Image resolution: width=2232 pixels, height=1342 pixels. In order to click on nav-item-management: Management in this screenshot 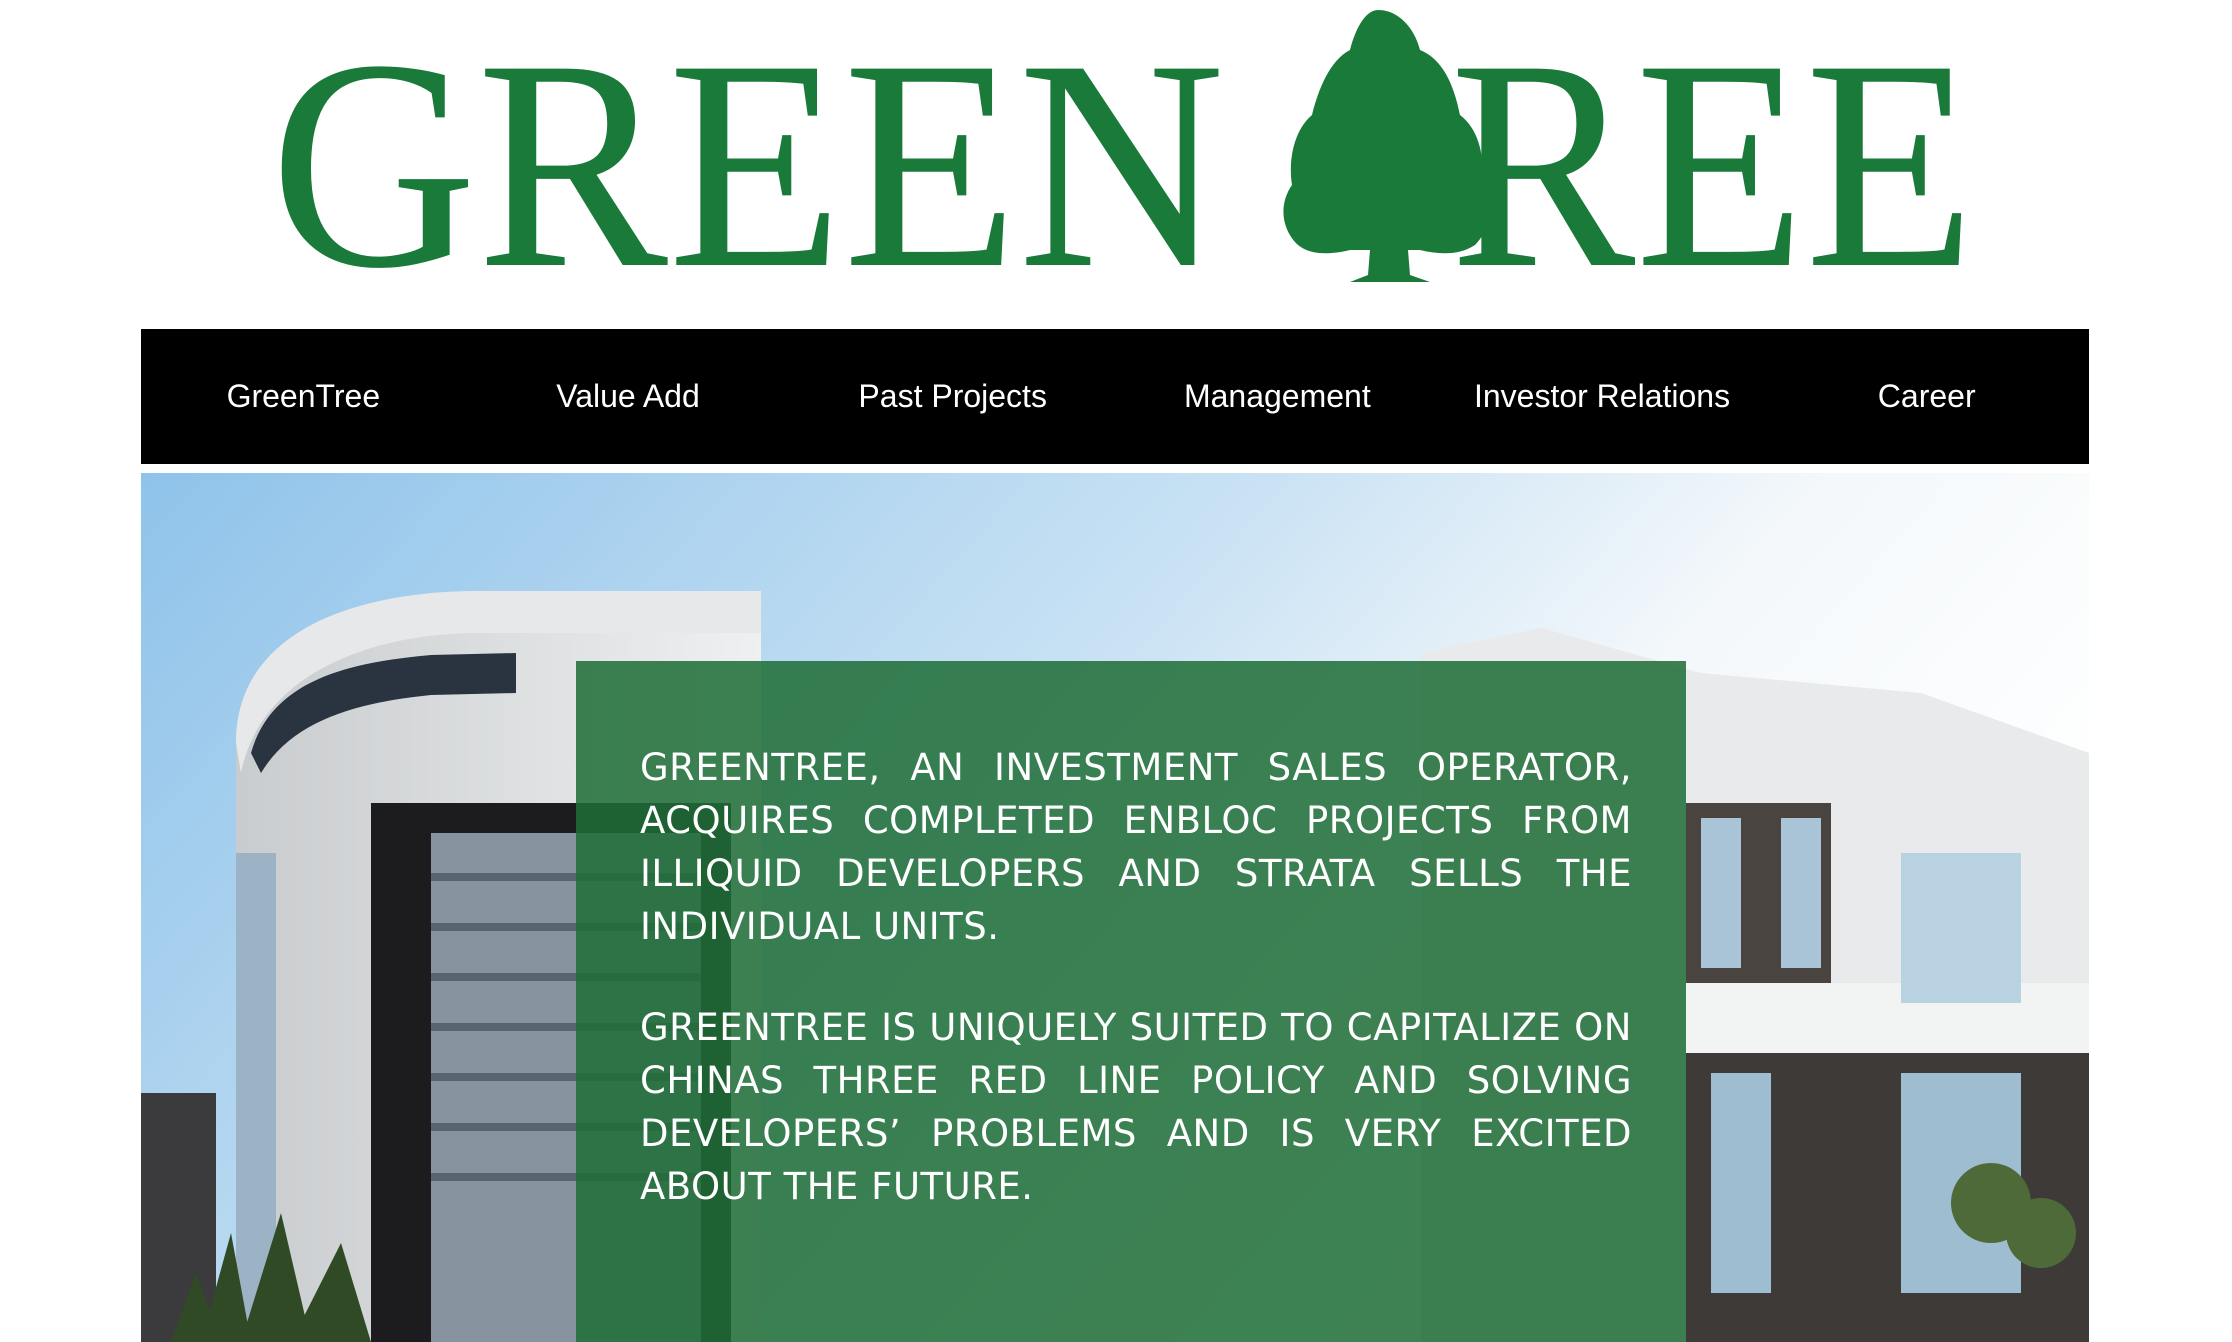, I will do `click(1277, 396)`.